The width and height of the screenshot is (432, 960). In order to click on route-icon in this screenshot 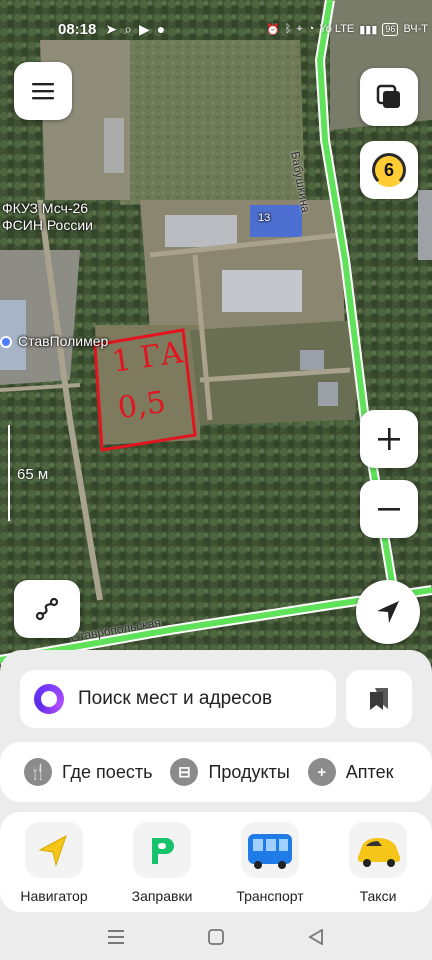, I will do `click(47, 609)`.